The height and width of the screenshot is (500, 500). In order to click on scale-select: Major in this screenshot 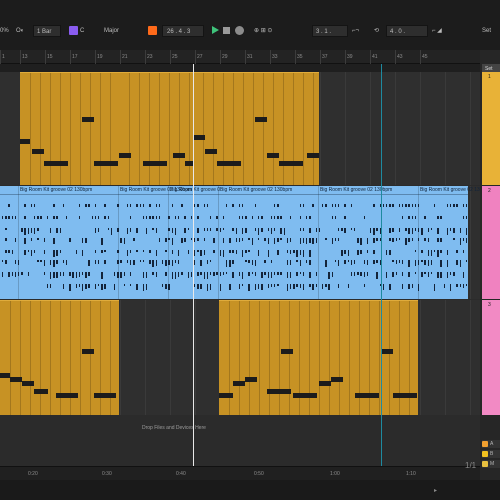, I will do `click(111, 31)`.